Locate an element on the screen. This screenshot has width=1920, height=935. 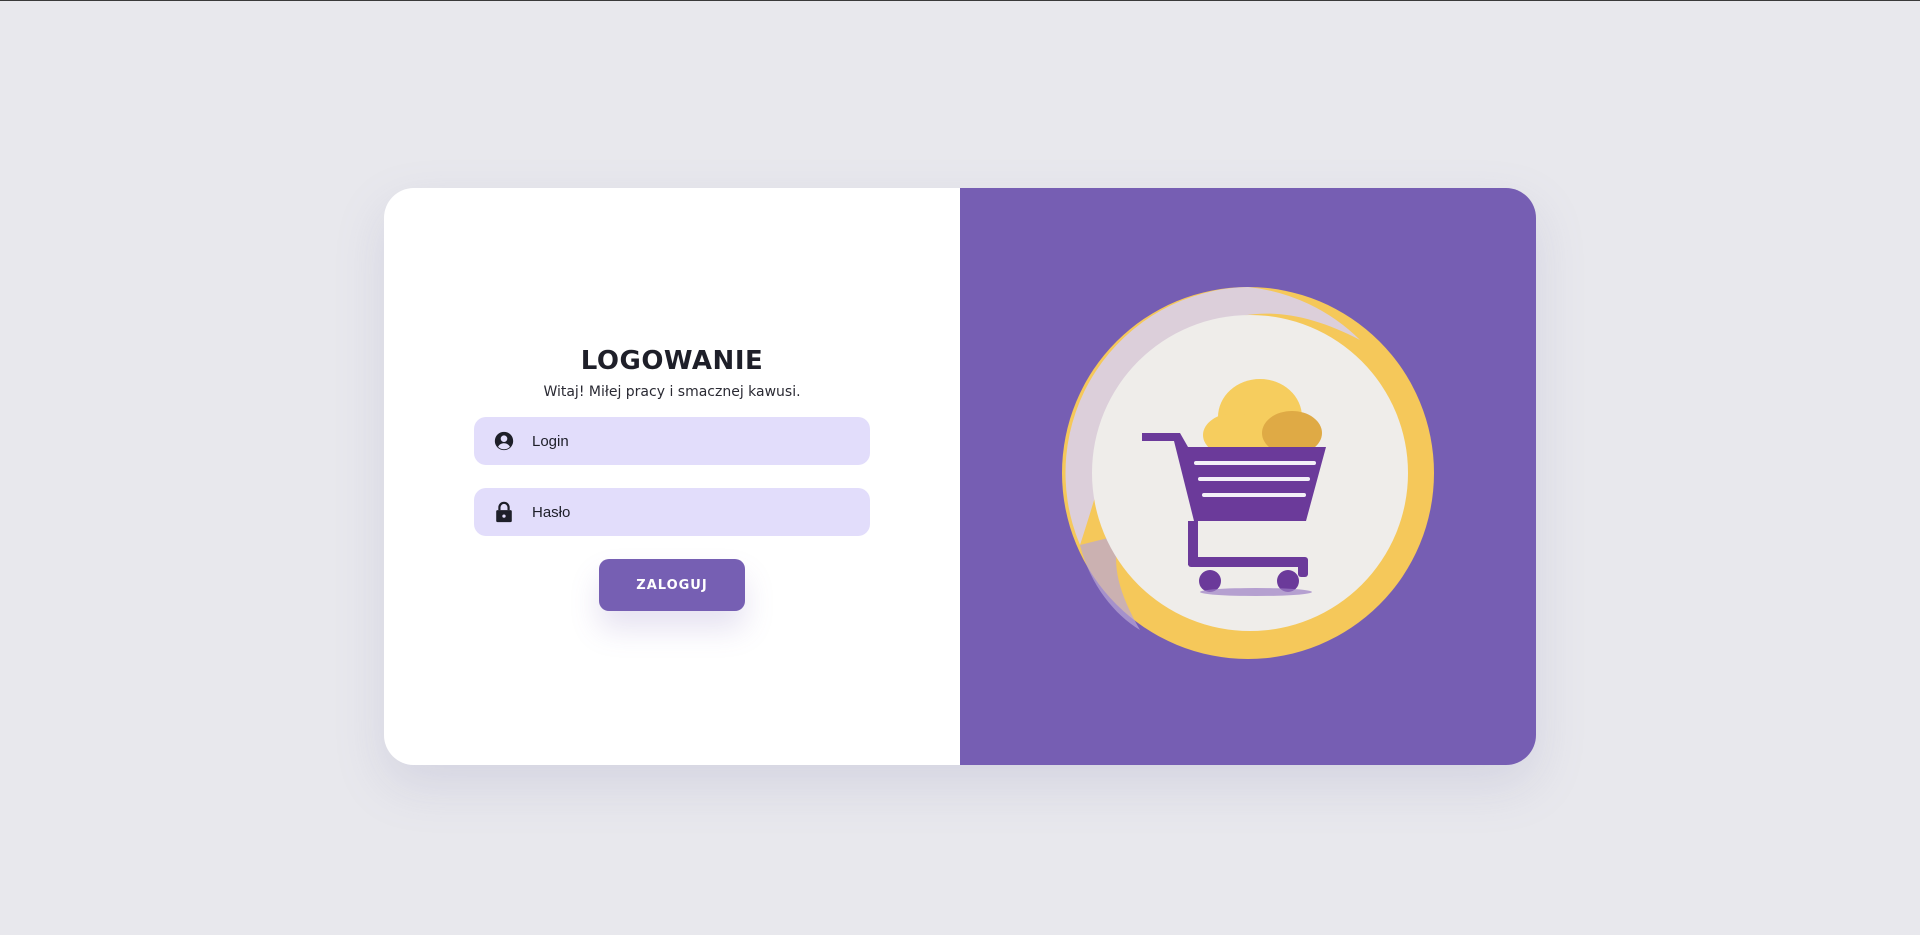
lock-icon is located at coordinates (504, 512).